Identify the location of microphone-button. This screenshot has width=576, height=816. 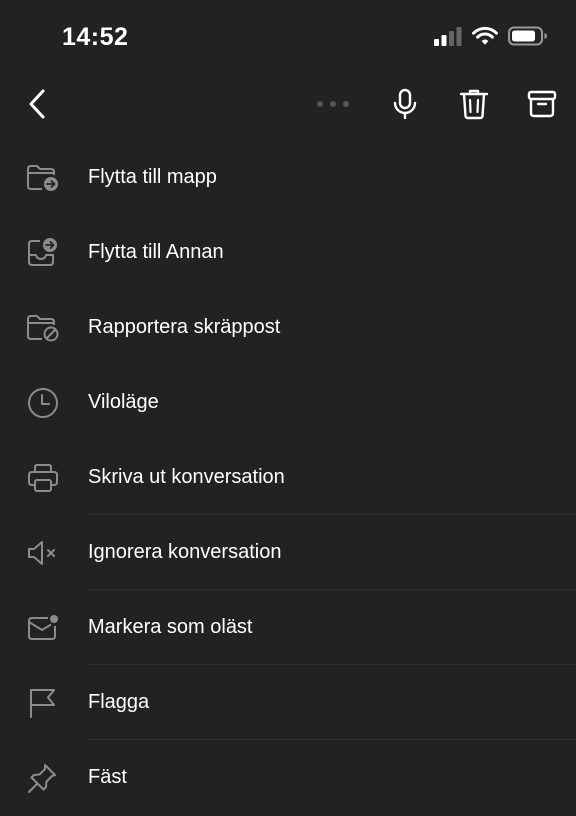
(405, 104).